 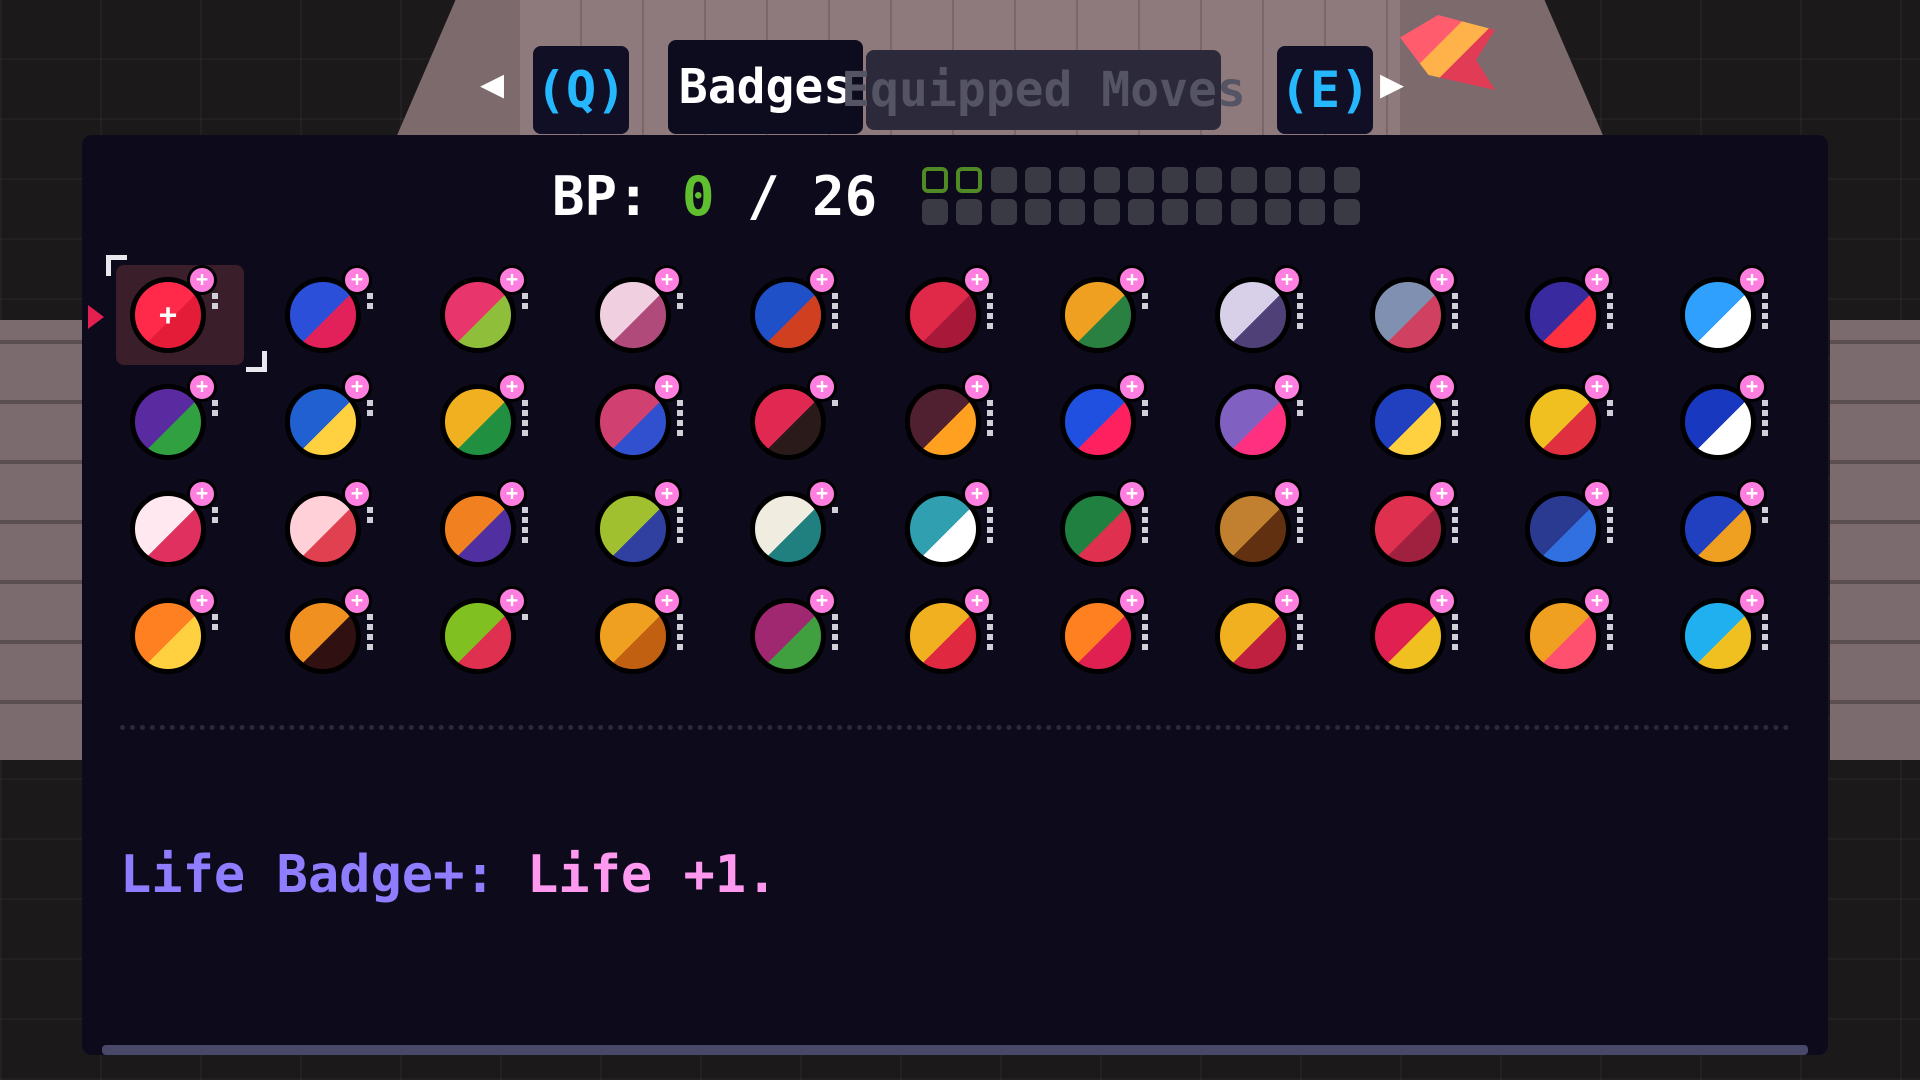 What do you see at coordinates (1043, 90) in the screenshot?
I see `tab-equipped-moves: Equipped Moves` at bounding box center [1043, 90].